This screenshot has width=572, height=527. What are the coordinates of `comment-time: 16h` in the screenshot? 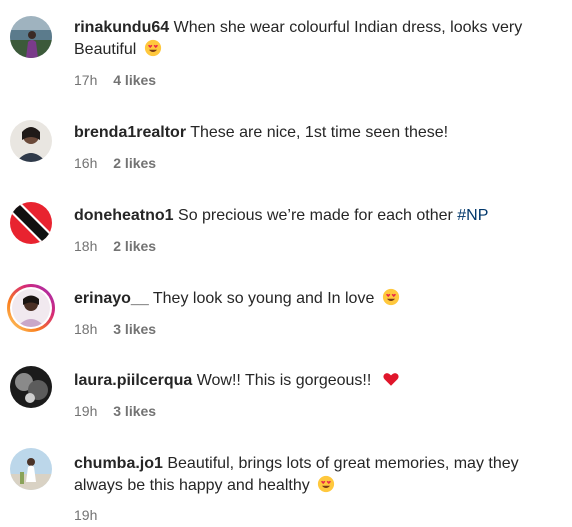 It's located at (86, 163).